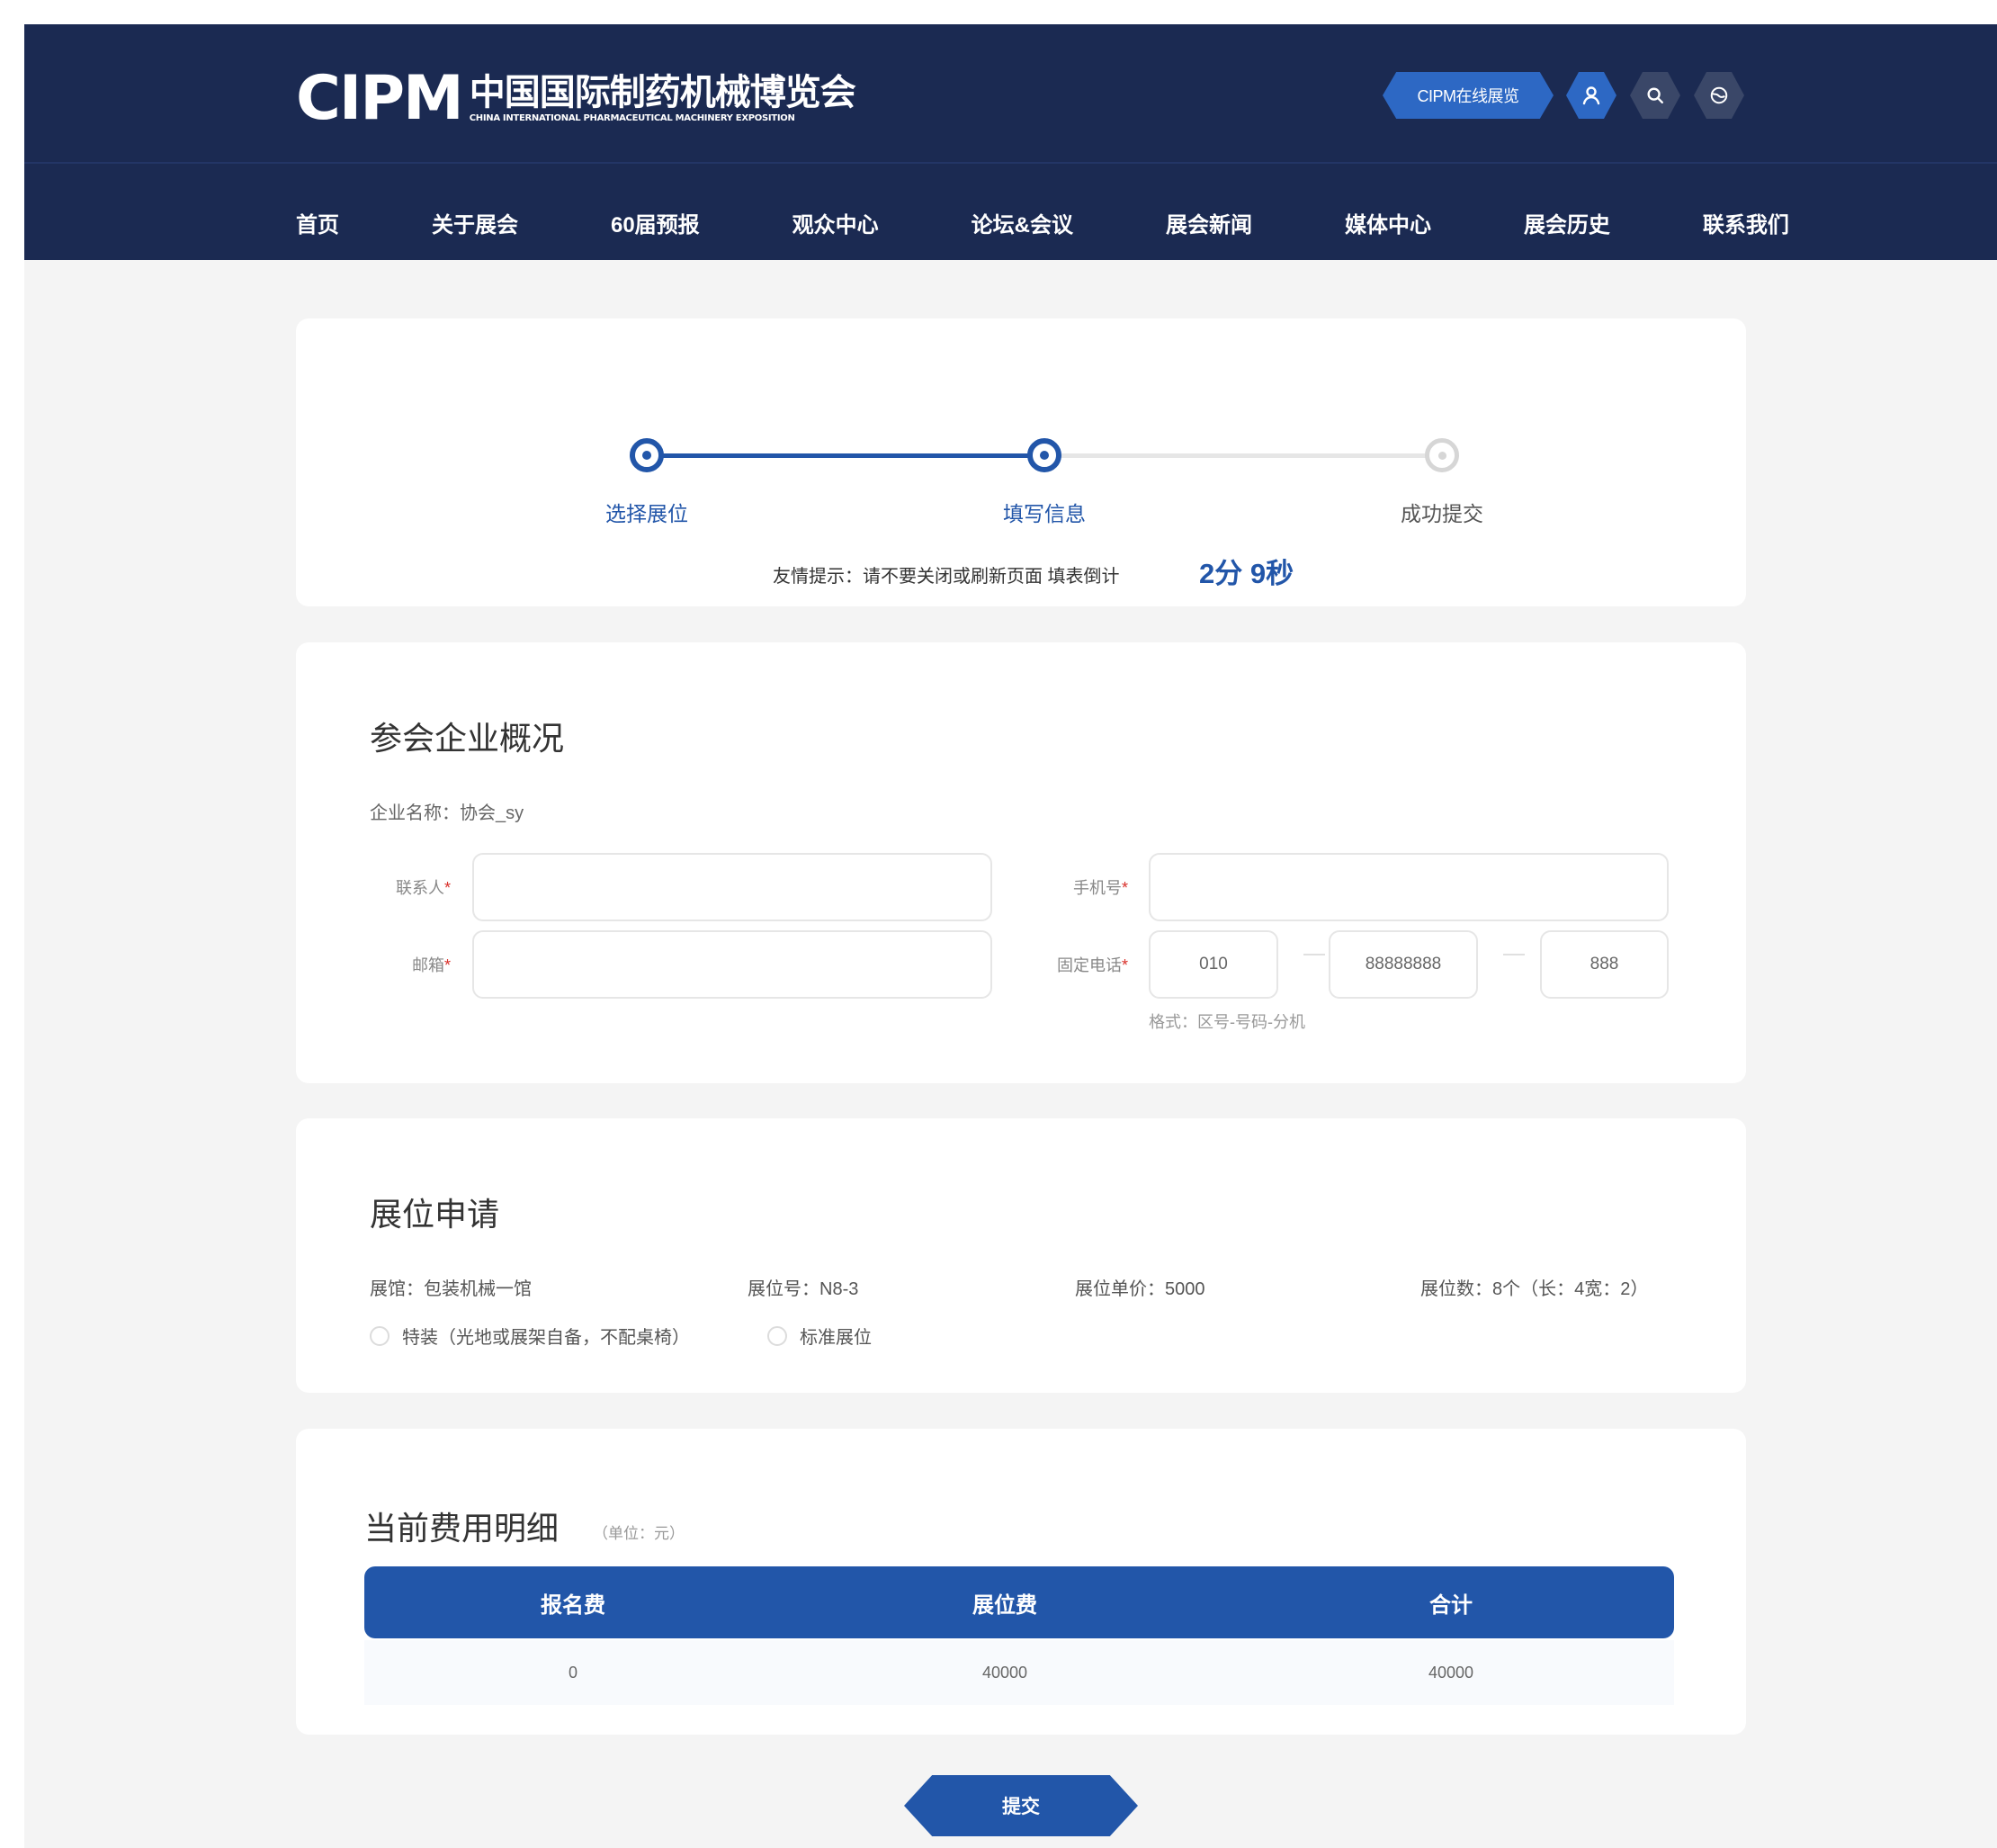 Image resolution: width=1997 pixels, height=1848 pixels. What do you see at coordinates (646, 513) in the screenshot?
I see `step-1-label: 选择展位` at bounding box center [646, 513].